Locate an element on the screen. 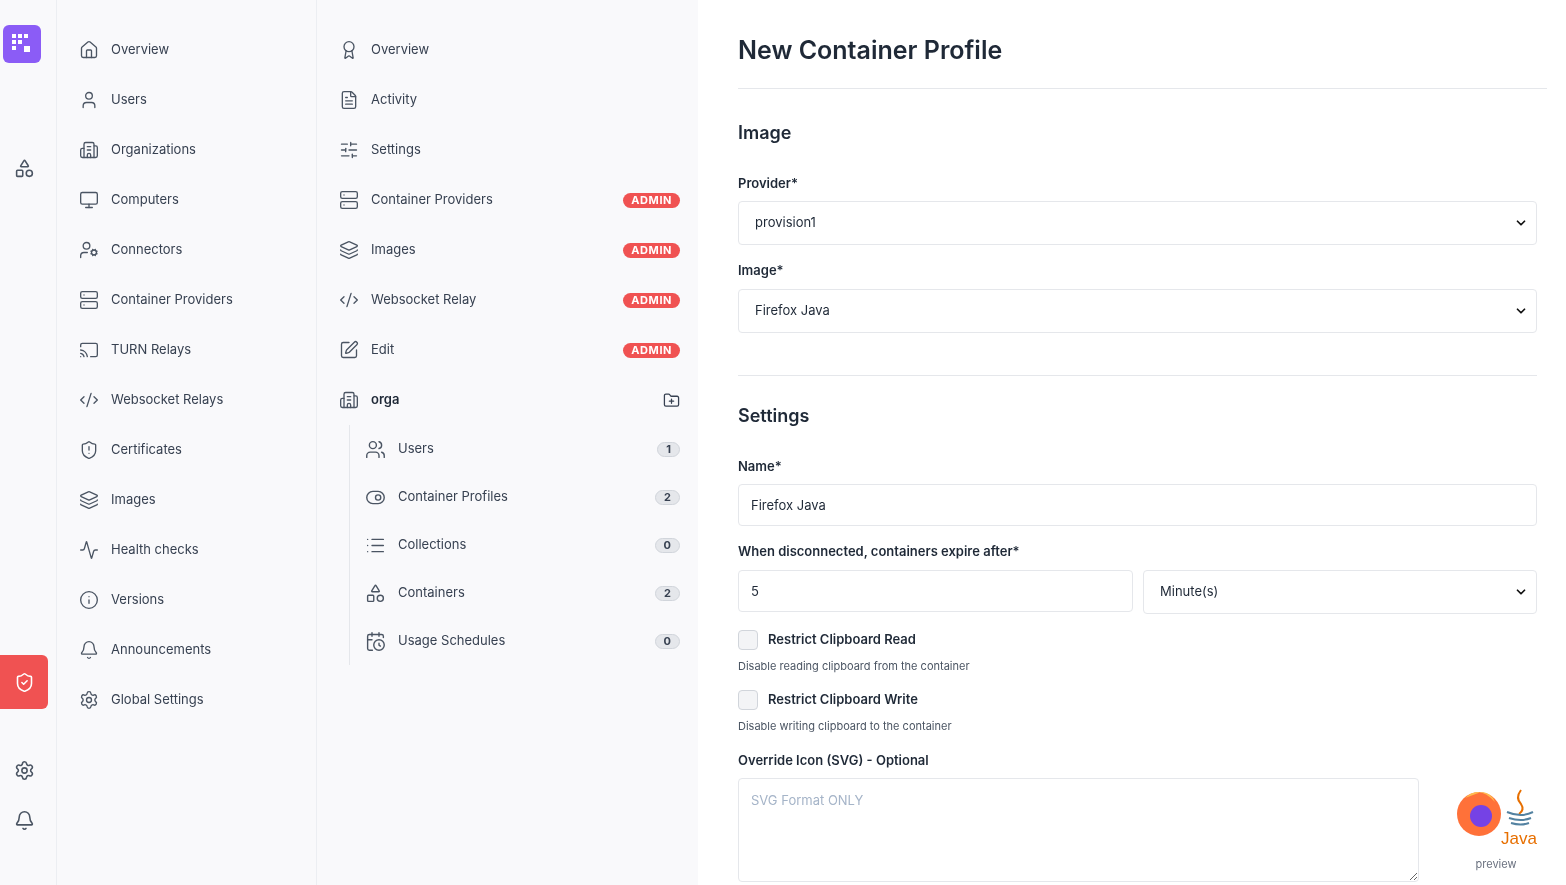 The width and height of the screenshot is (1566, 885). nav-label: Websocket Relay is located at coordinates (424, 300).